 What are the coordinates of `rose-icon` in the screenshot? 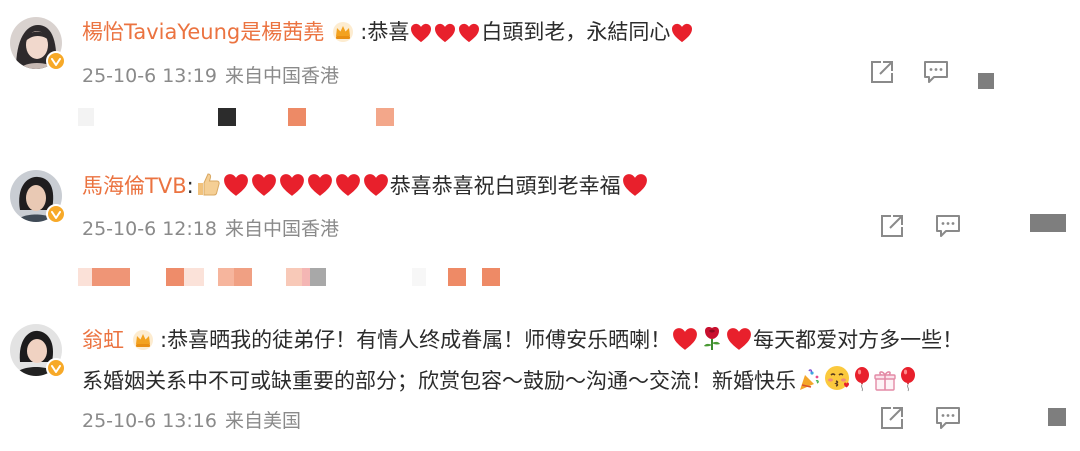 It's located at (712, 338).